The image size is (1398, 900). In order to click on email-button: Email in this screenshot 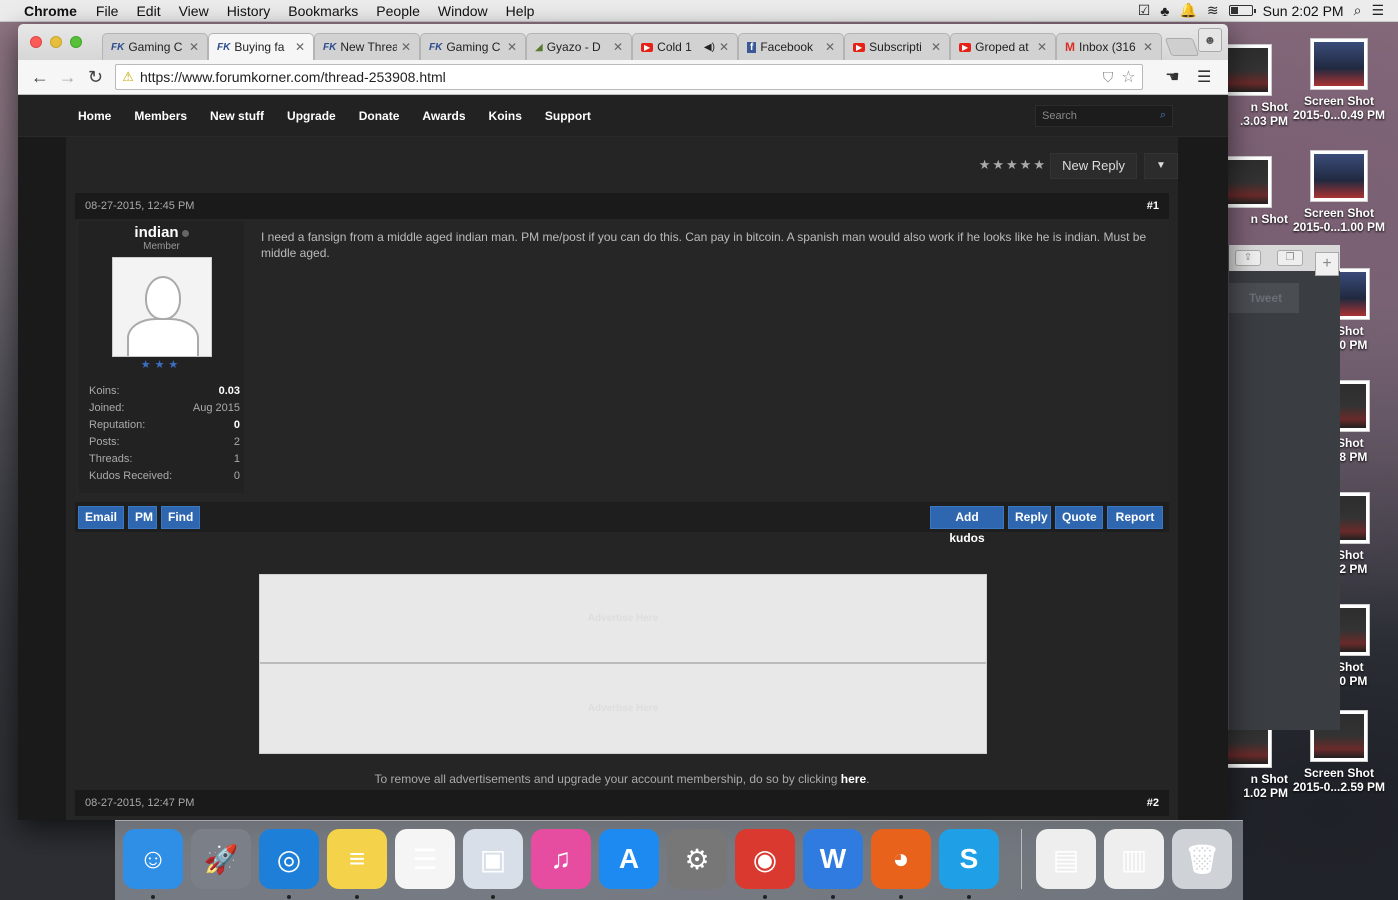, I will do `click(101, 517)`.